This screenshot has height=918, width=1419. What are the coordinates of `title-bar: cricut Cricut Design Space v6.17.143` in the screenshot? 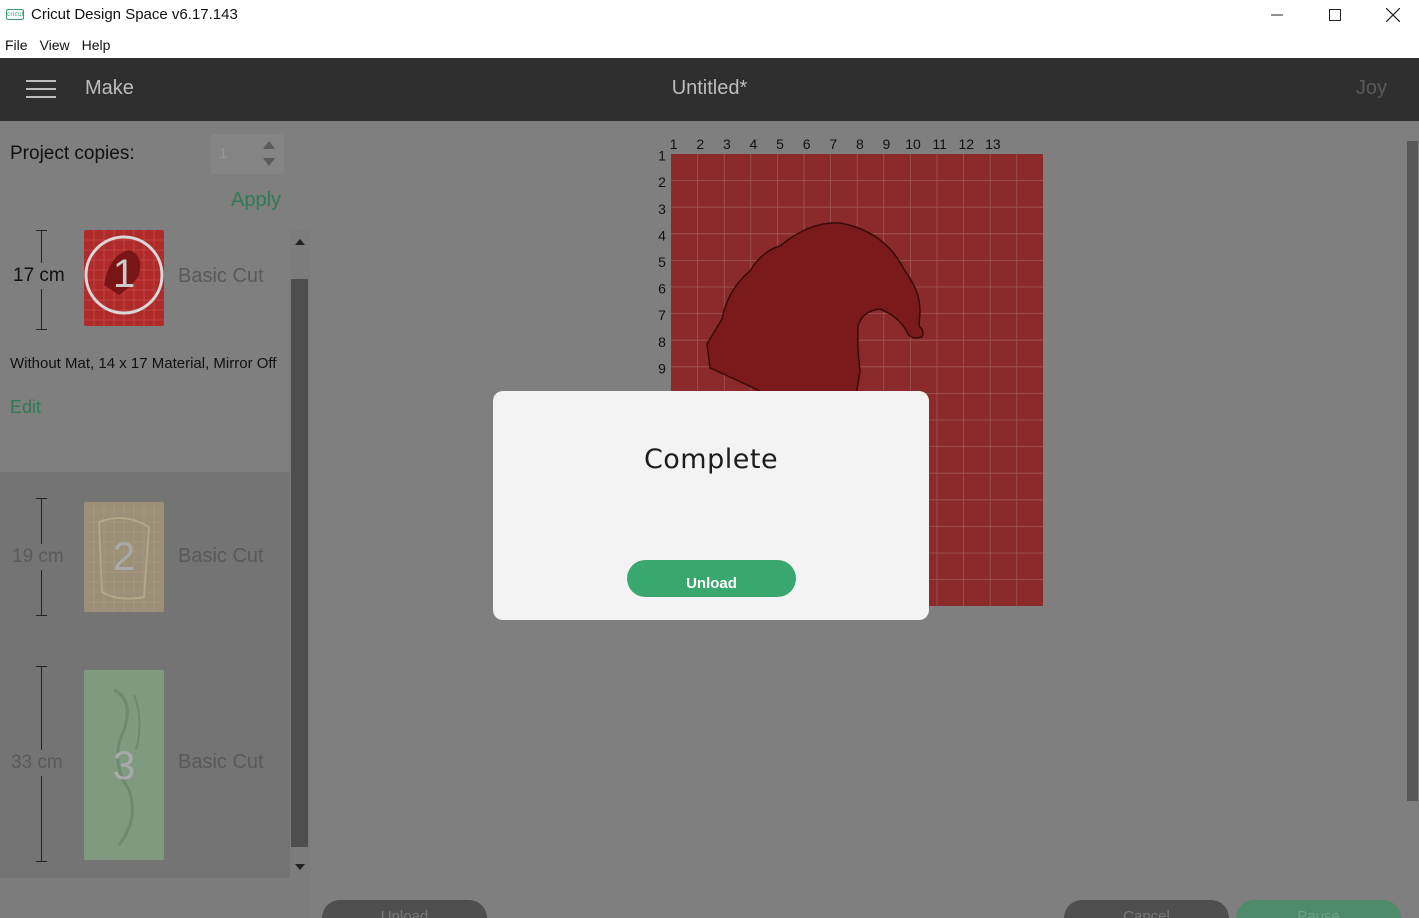 It's located at (709, 15).